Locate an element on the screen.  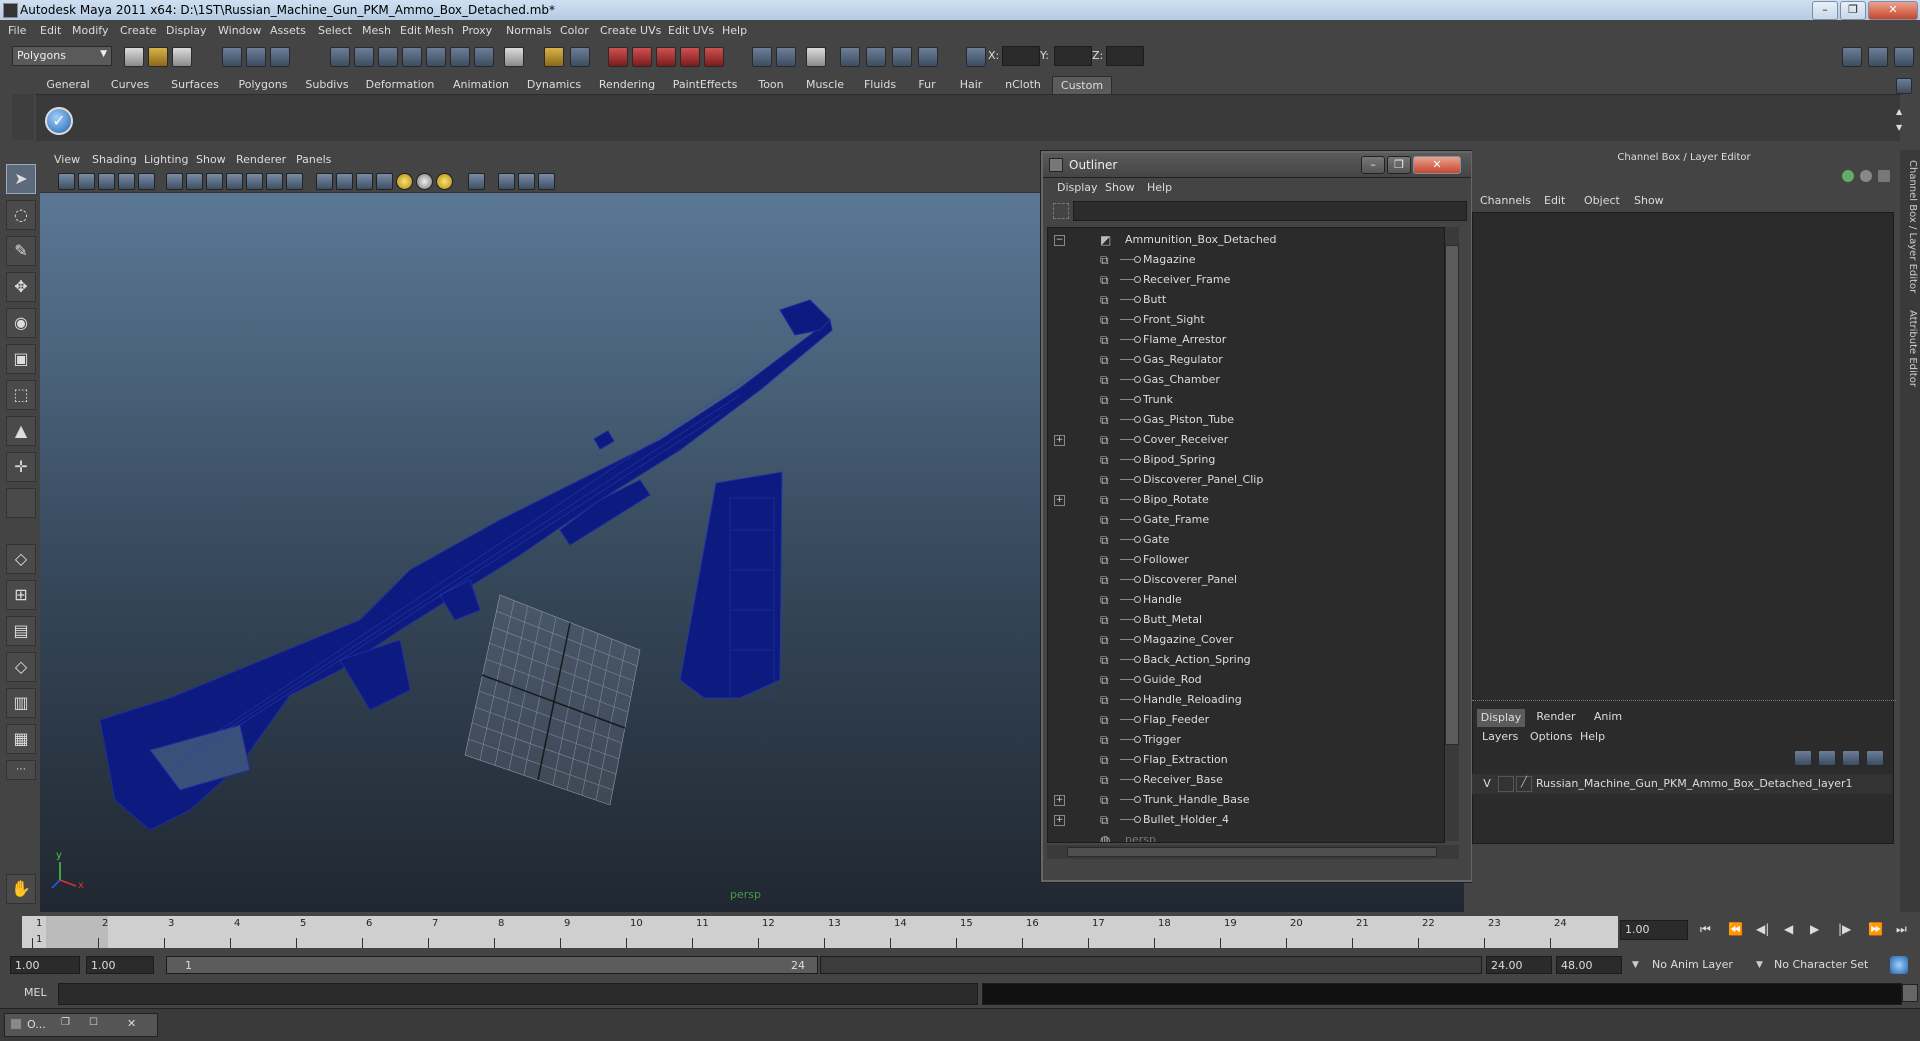
shelf-tab-deformation: Deformation is located at coordinates (400, 86).